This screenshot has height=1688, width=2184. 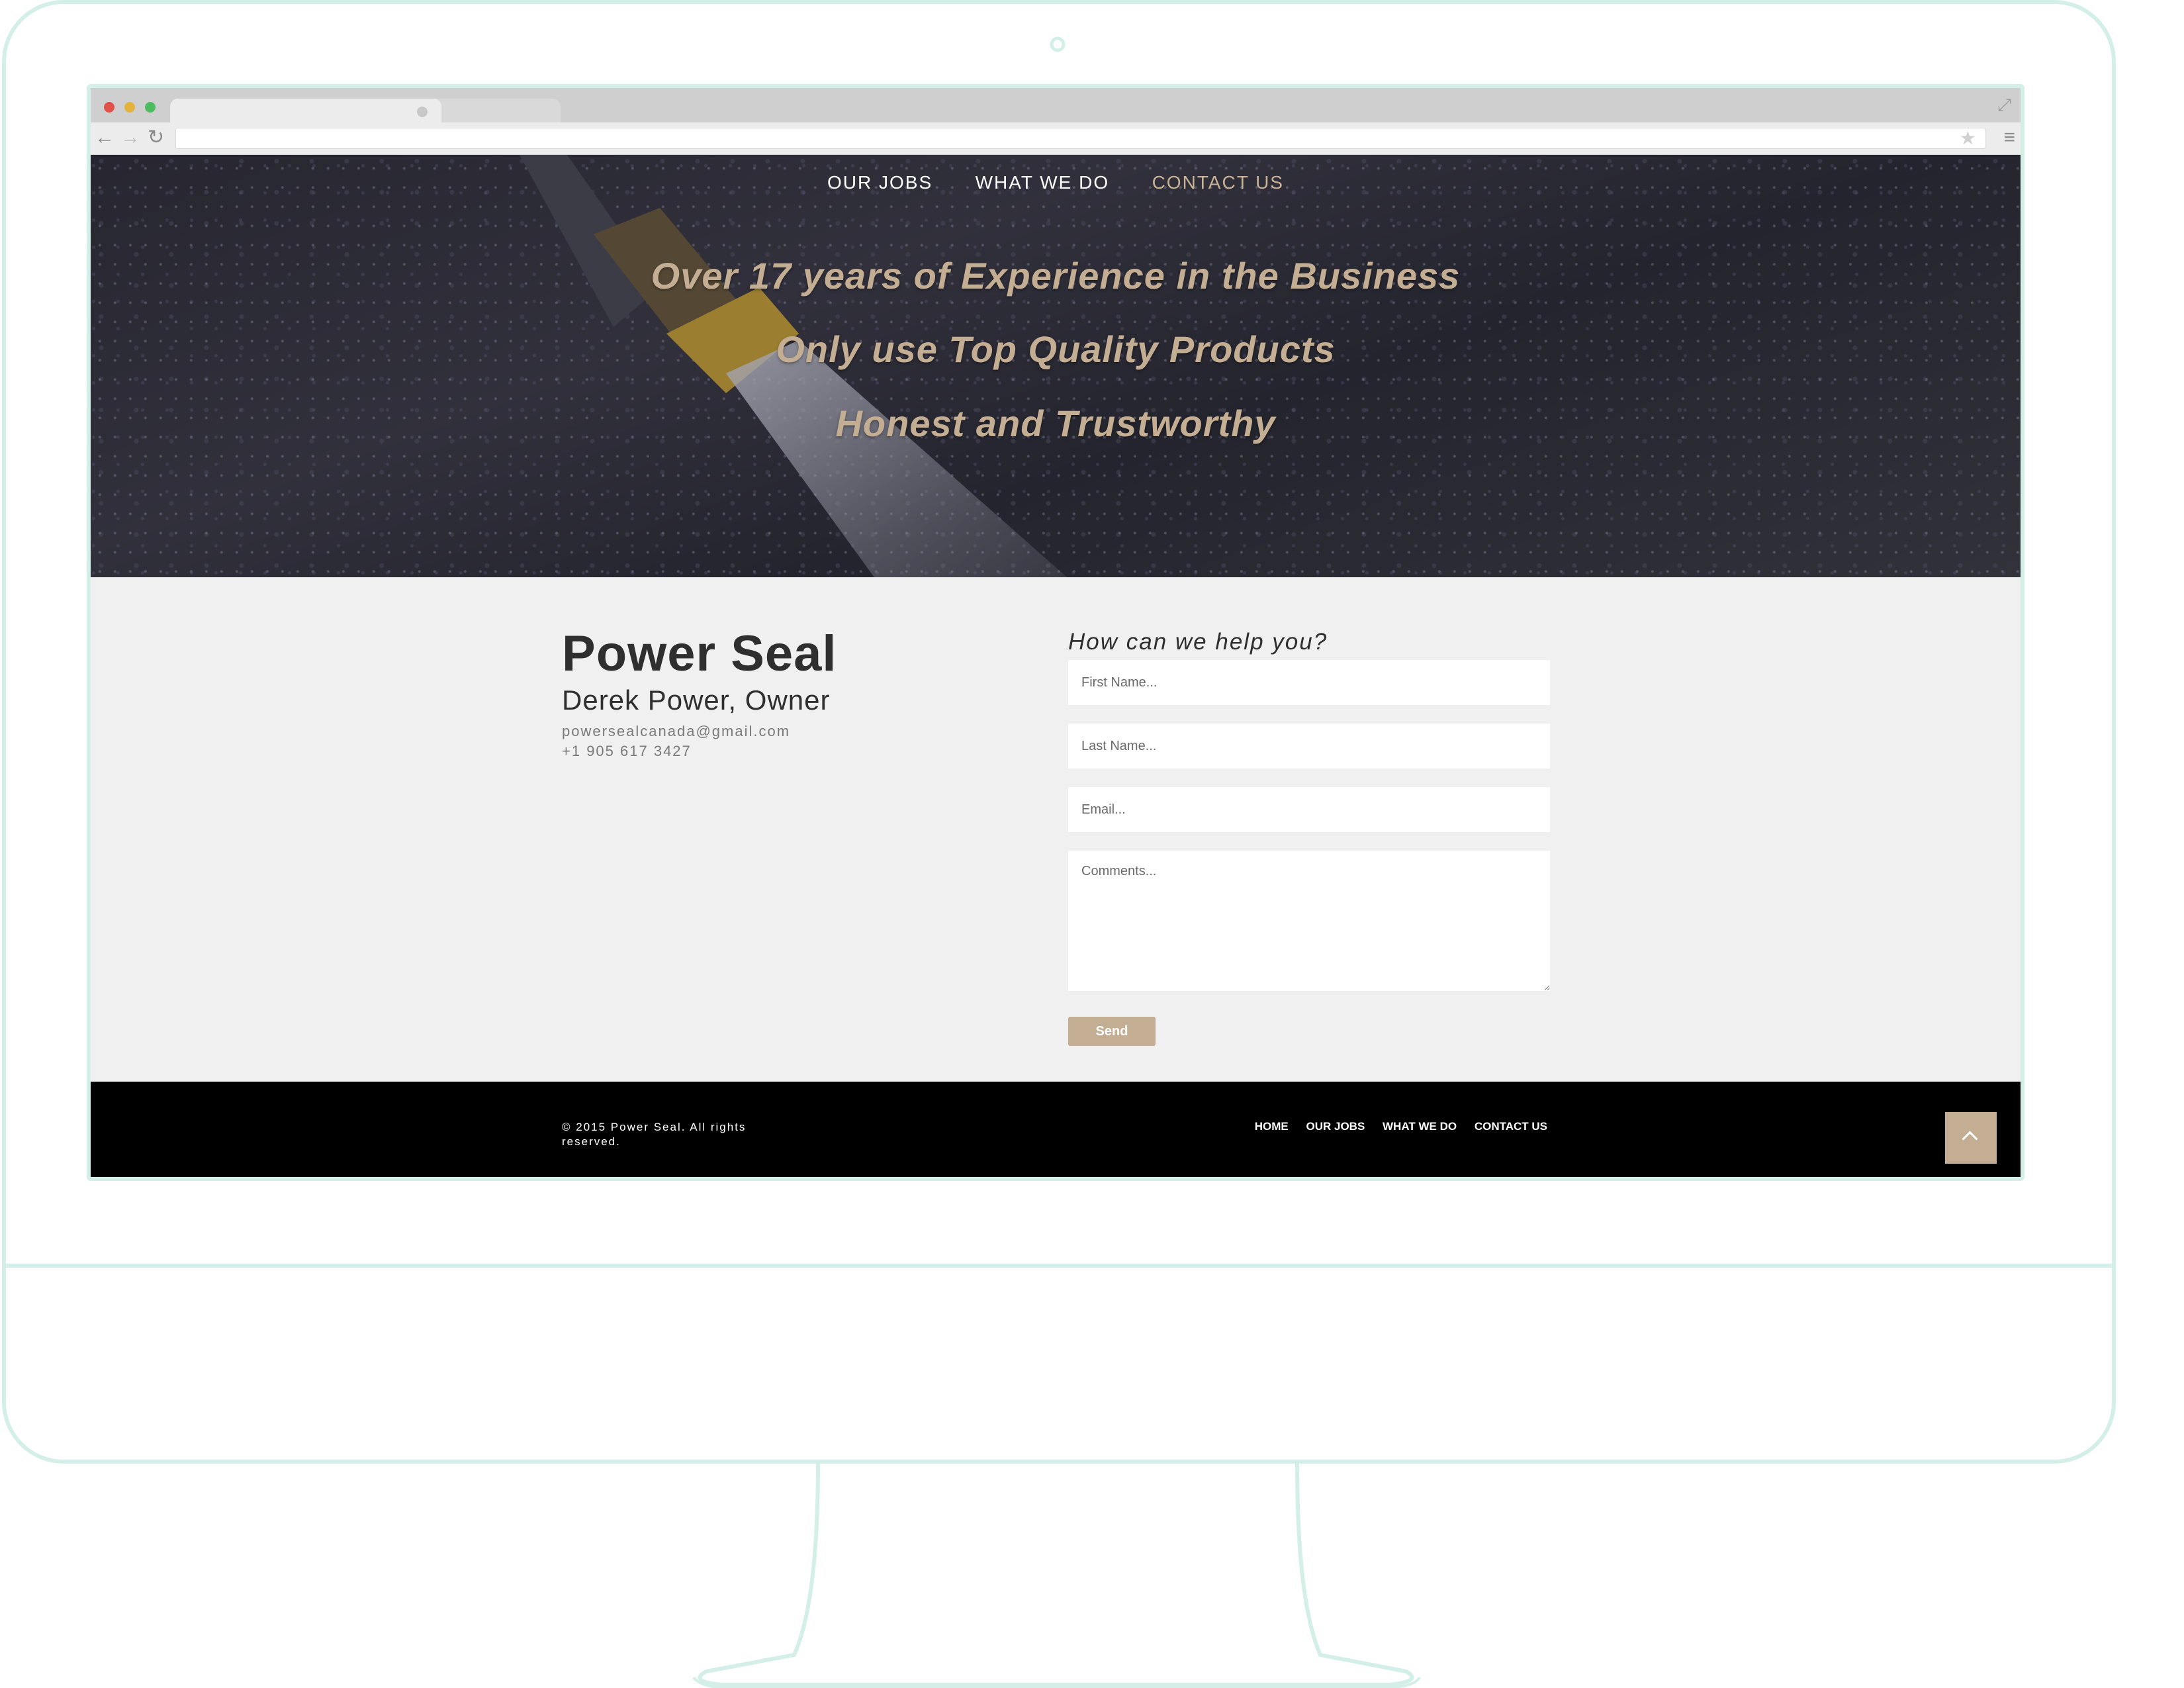 I want to click on copyright-text: © 2015 Power Seal. All rights reserved., so click(x=654, y=1134).